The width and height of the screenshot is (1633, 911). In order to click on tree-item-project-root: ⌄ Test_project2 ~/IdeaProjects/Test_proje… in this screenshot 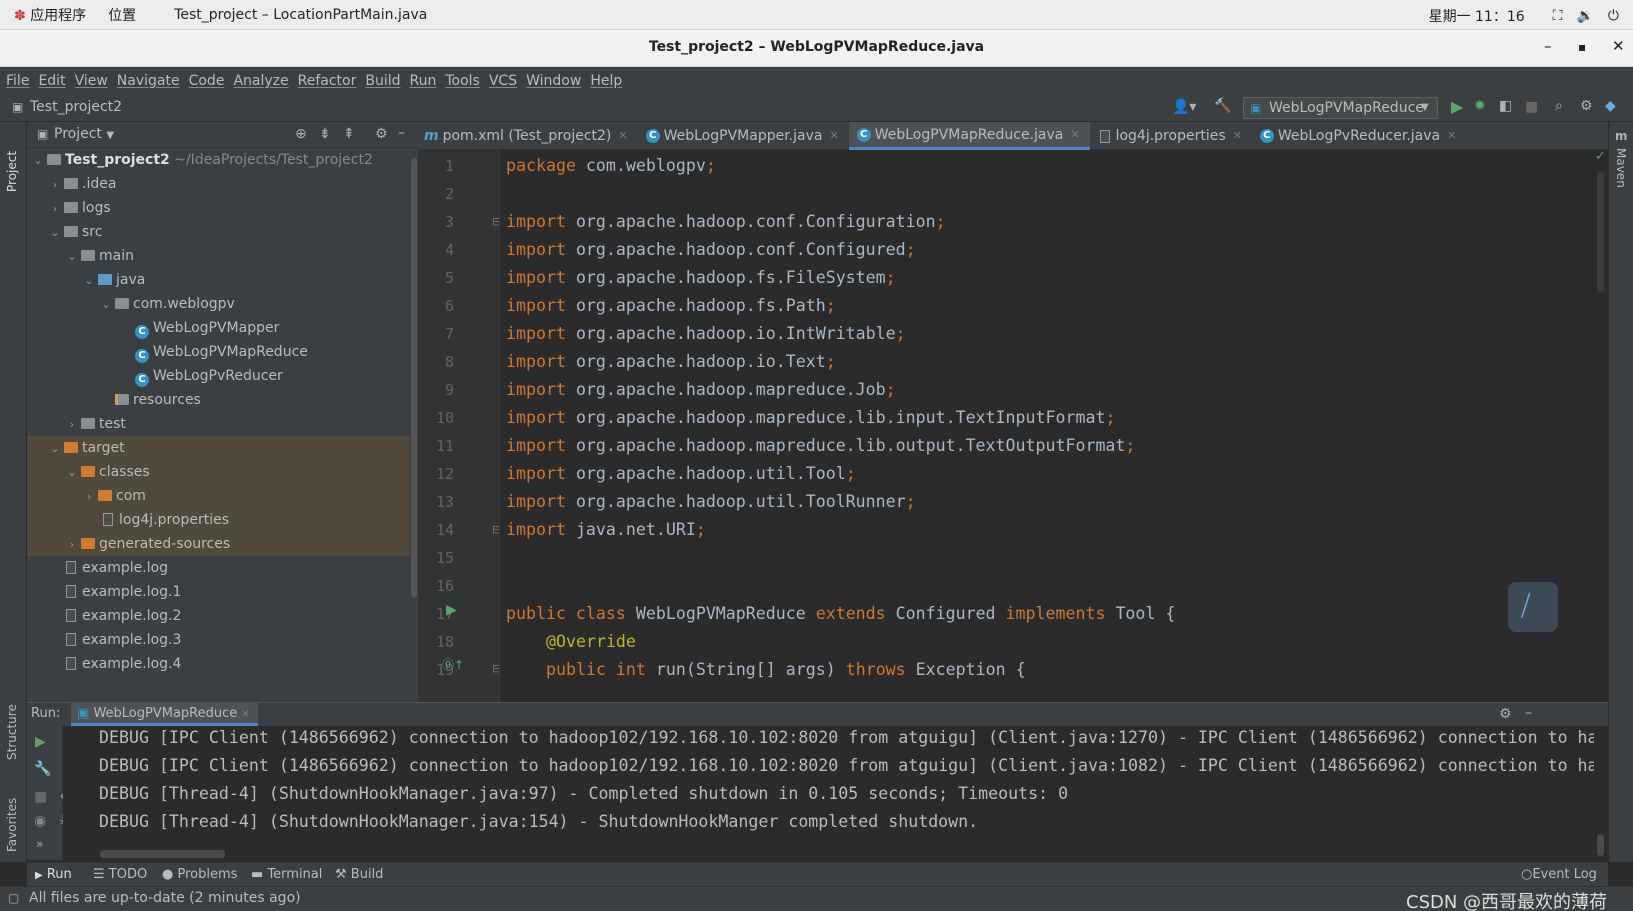, I will do `click(222, 160)`.